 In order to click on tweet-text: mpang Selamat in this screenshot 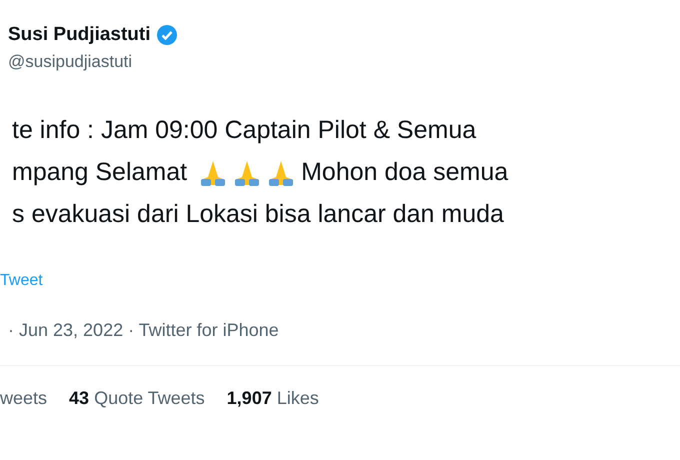, I will do `click(100, 172)`.